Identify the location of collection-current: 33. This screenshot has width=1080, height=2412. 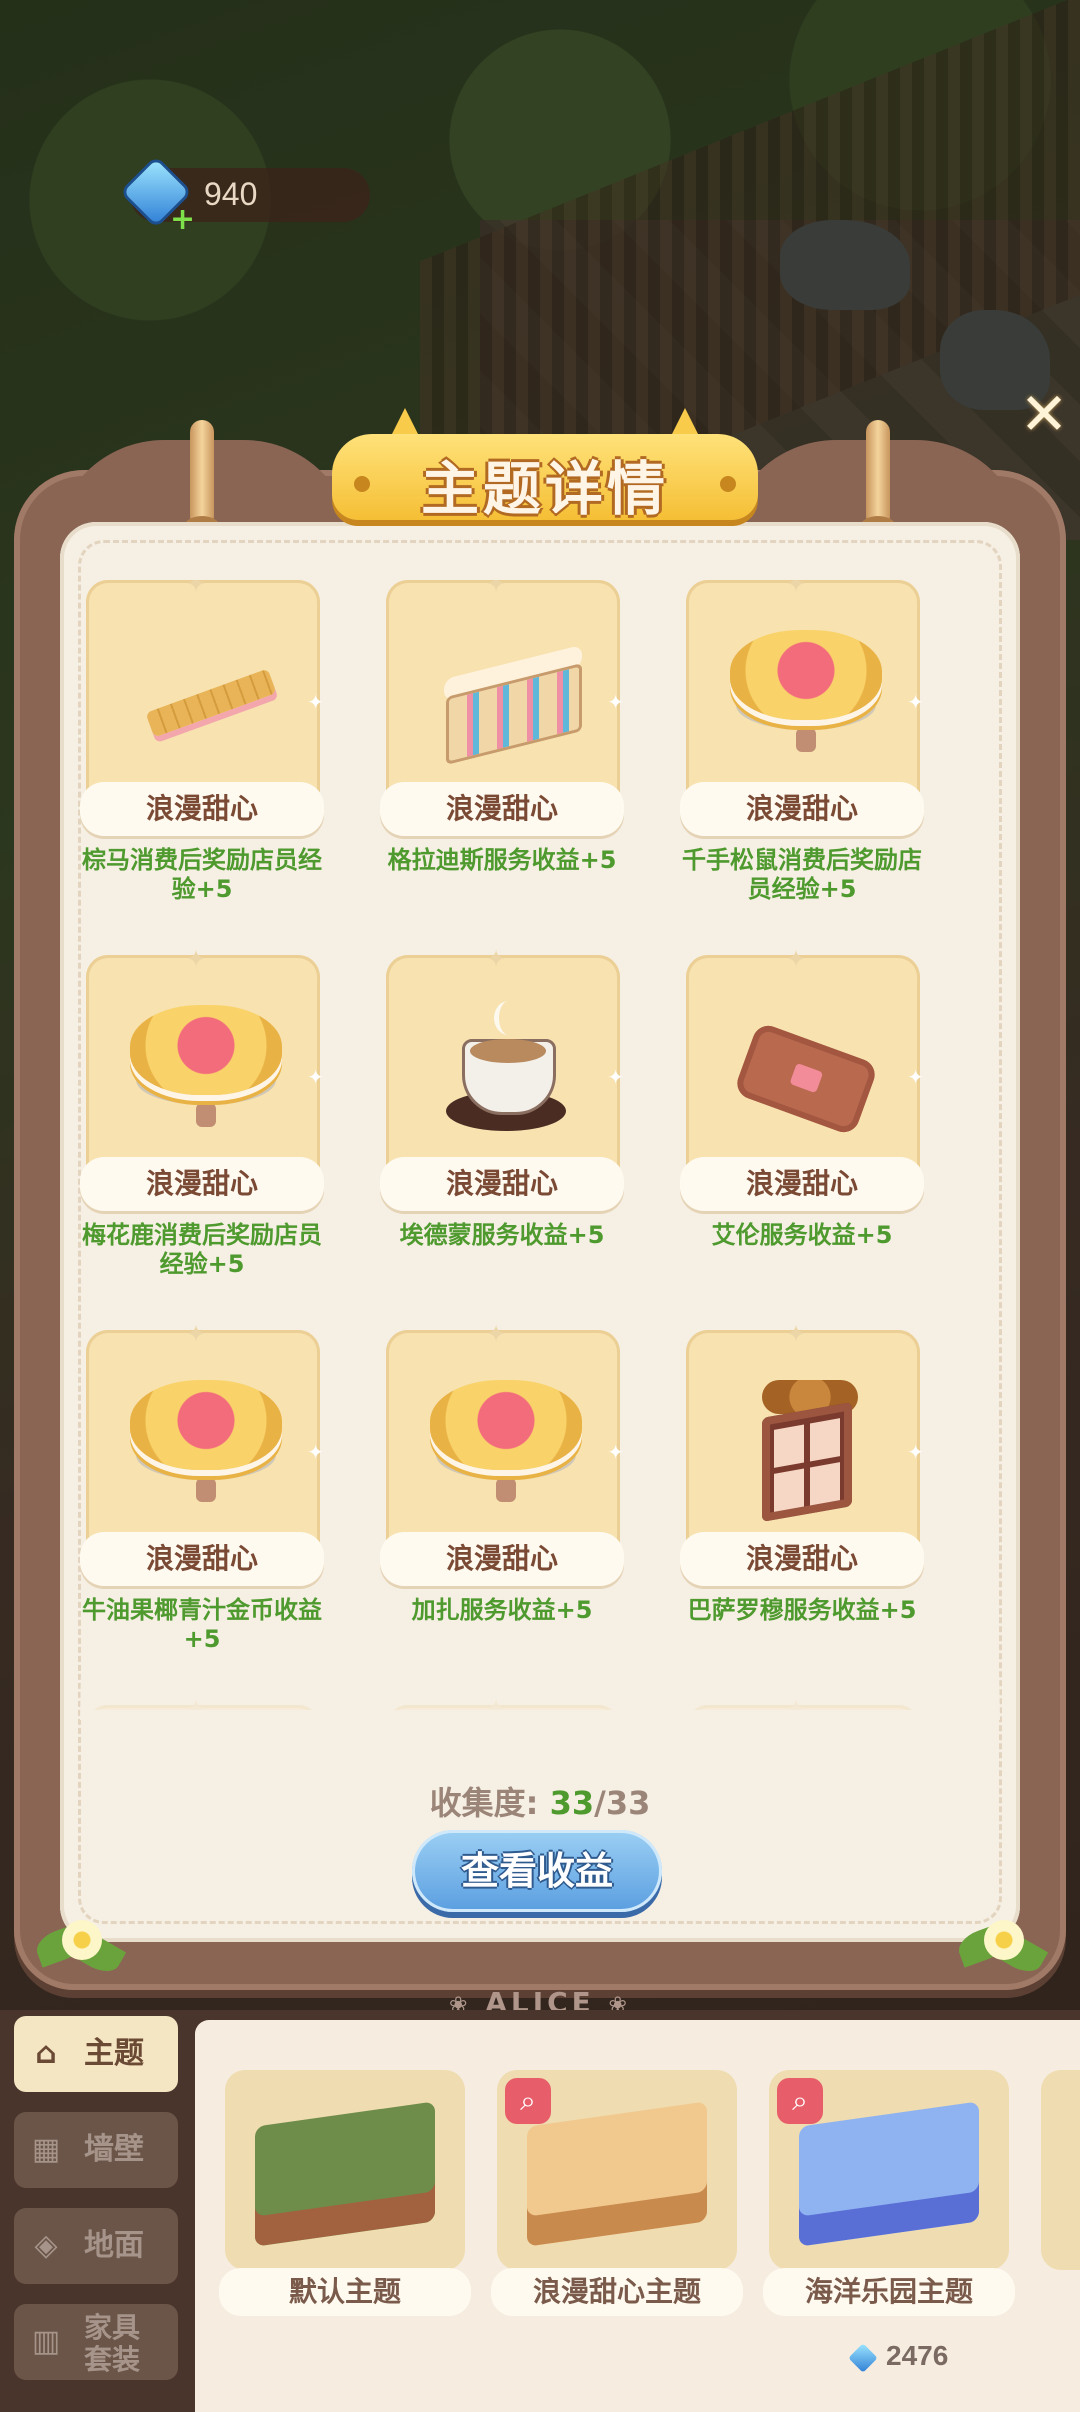
(572, 1803).